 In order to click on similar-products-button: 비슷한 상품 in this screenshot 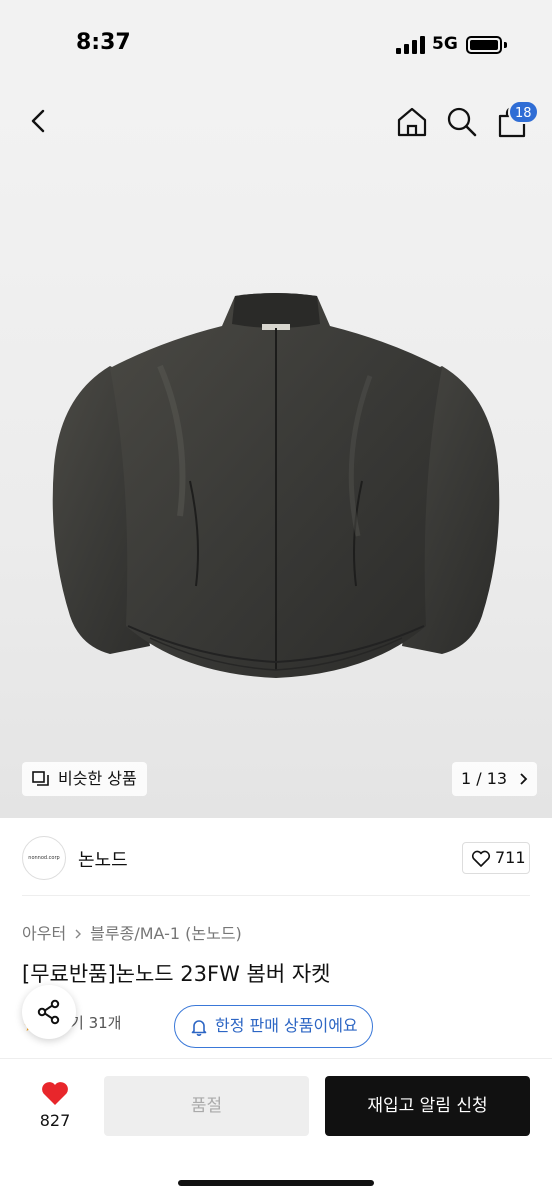, I will do `click(84, 779)`.